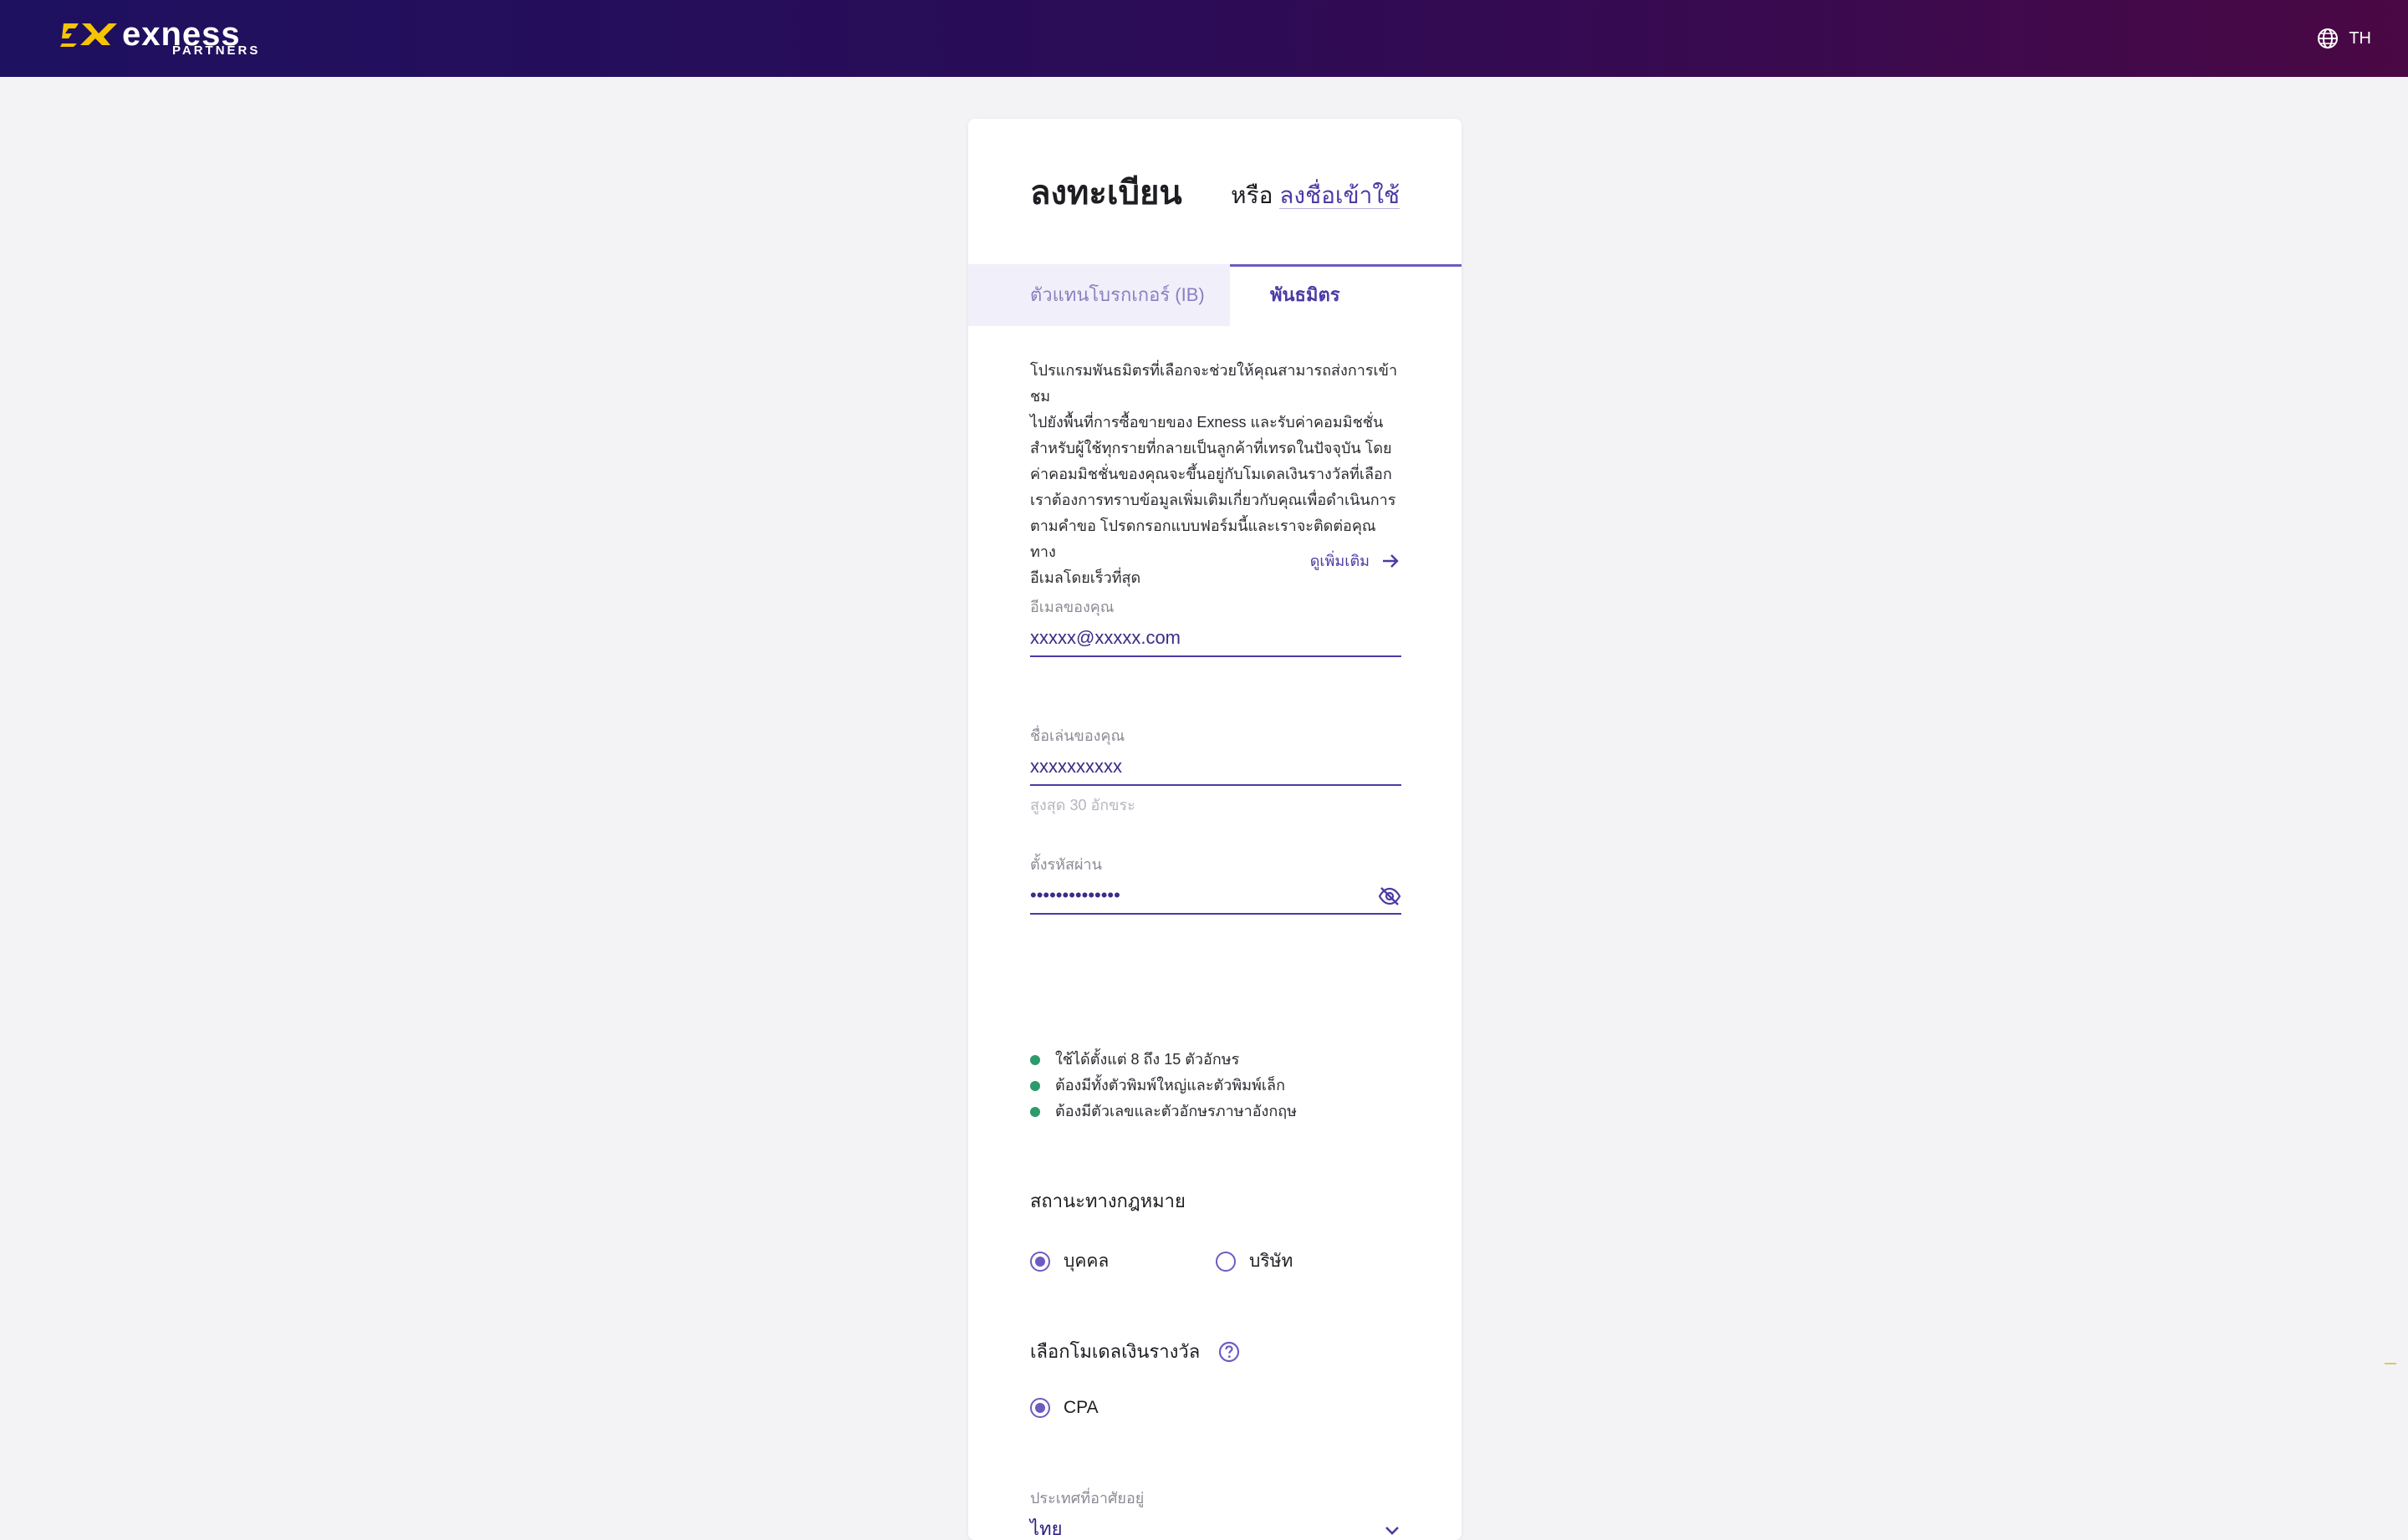 Image resolution: width=2408 pixels, height=1540 pixels. I want to click on decorative-mark, so click(2391, 1363).